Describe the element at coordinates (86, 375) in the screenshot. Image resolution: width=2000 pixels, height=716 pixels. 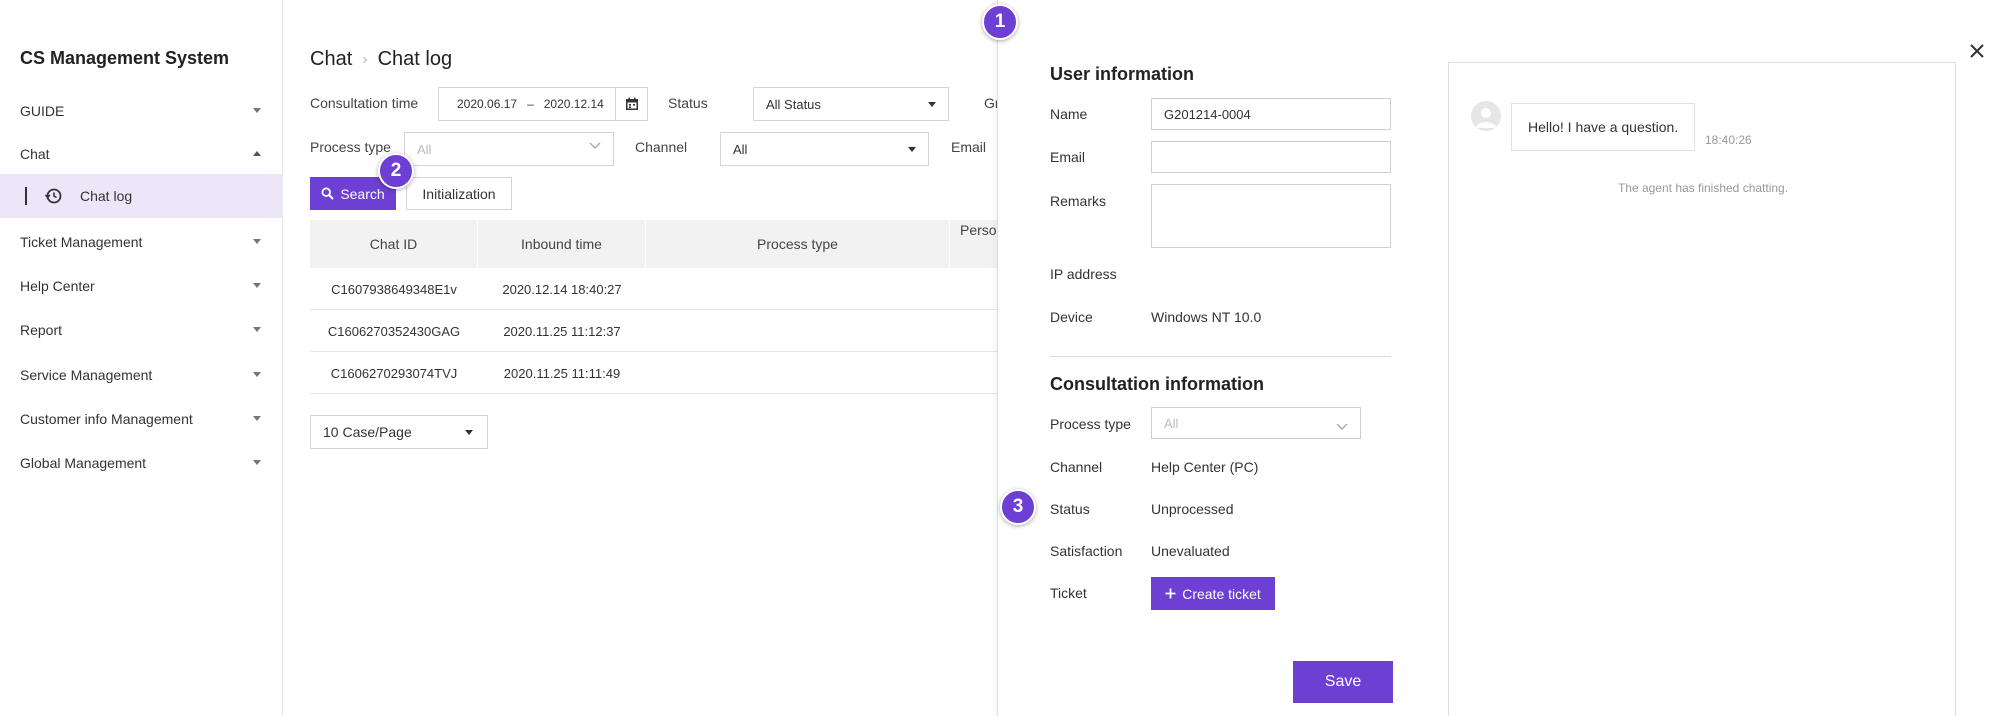
I see `sidebar-item-label: Service Management` at that location.